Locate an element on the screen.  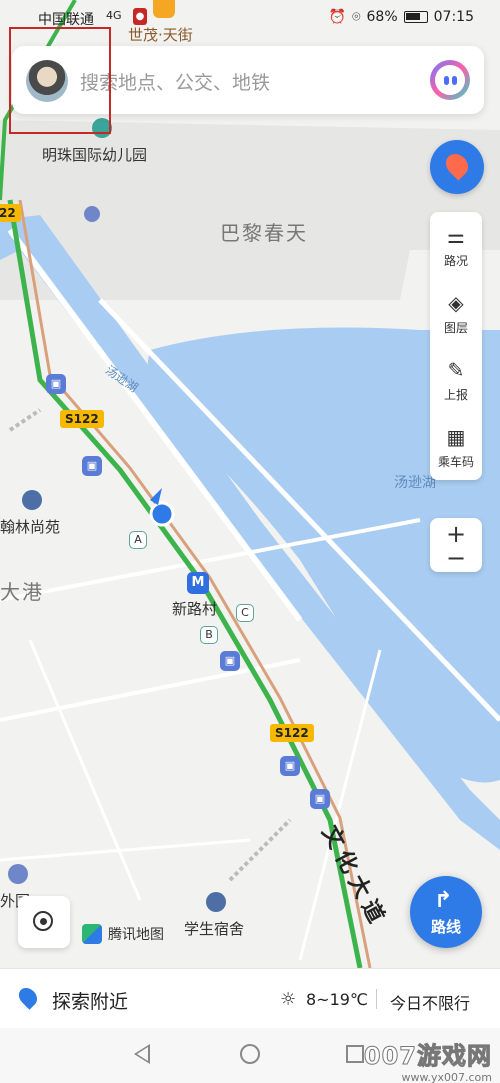
route-label: 路线 is located at coordinates (445, 927).